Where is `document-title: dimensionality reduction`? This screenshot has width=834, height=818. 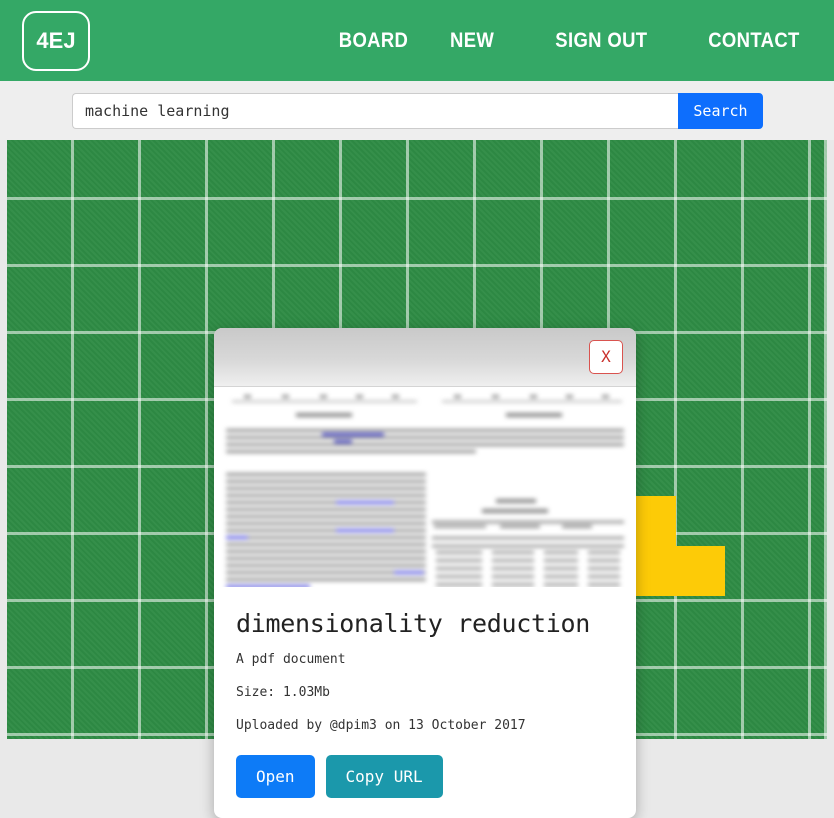 document-title: dimensionality reduction is located at coordinates (413, 623).